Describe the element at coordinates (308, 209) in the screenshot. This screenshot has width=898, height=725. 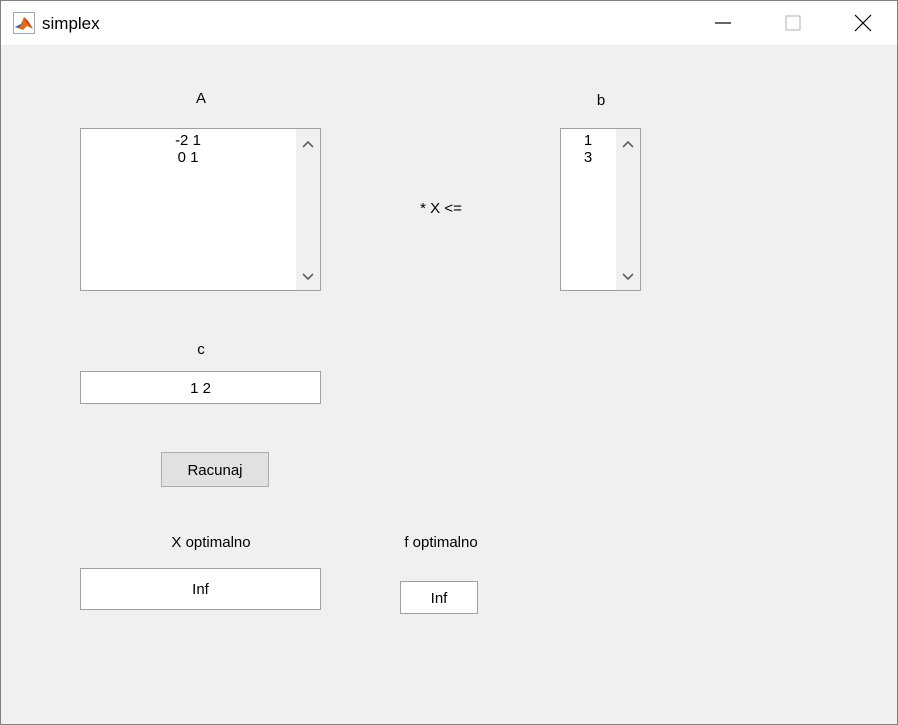
I see `matrix-a-scrollbar` at that location.